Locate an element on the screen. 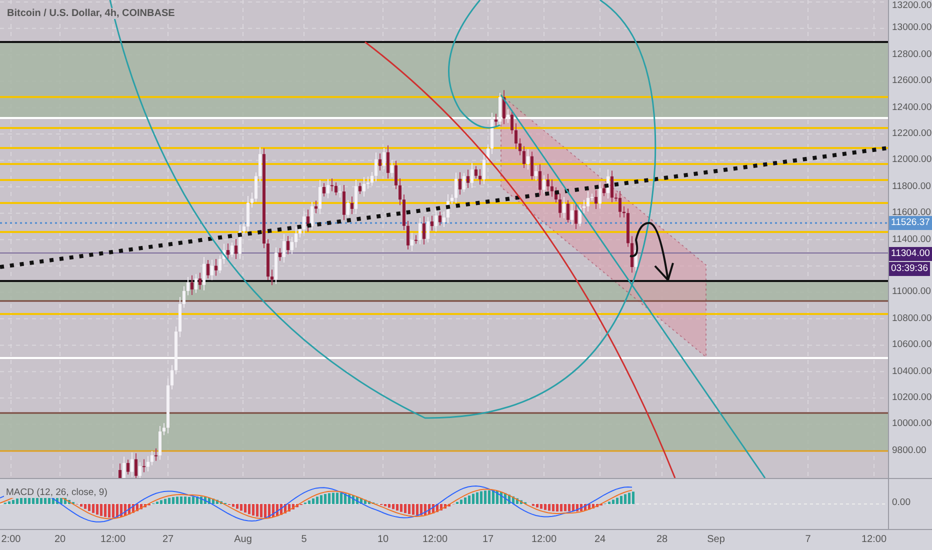 The width and height of the screenshot is (932, 550). price-label: 11000.00 is located at coordinates (911, 292).